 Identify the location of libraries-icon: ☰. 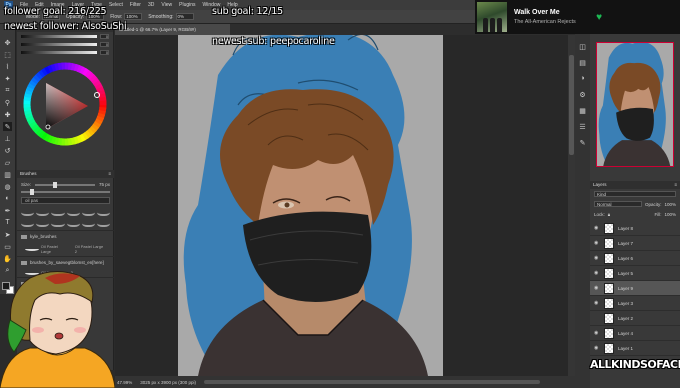
(582, 126).